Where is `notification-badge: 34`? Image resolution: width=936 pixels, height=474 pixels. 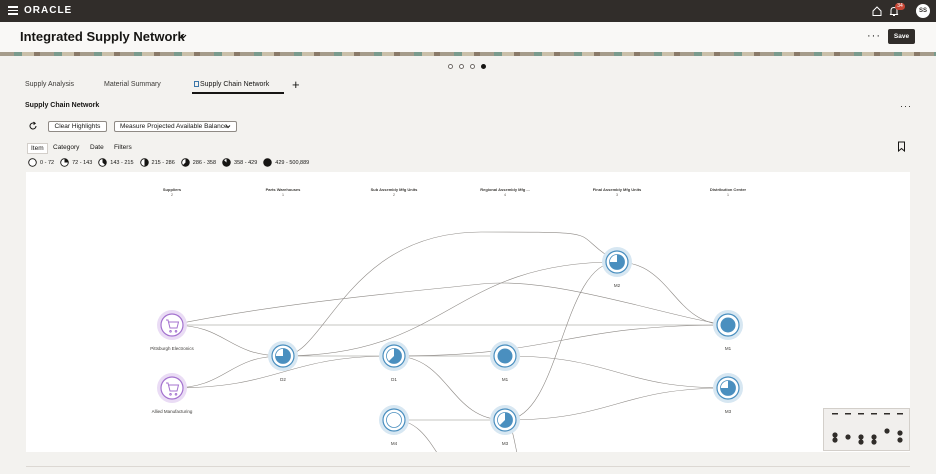 notification-badge: 34 is located at coordinates (900, 6).